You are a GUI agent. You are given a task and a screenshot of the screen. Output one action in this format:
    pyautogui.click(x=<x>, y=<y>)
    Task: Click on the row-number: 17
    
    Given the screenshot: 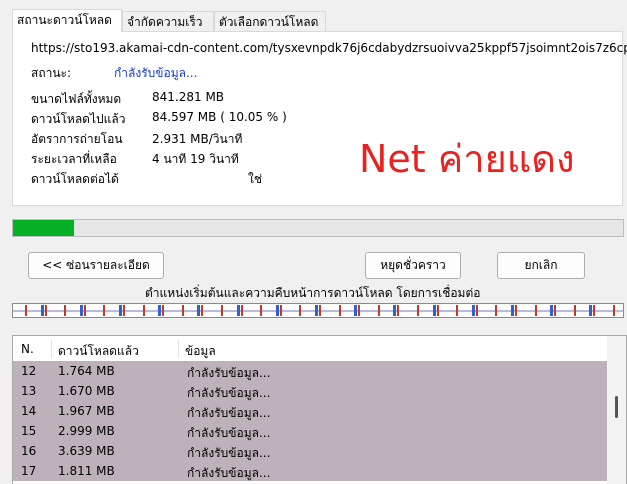 What is the action you would take?
    pyautogui.click(x=29, y=471)
    